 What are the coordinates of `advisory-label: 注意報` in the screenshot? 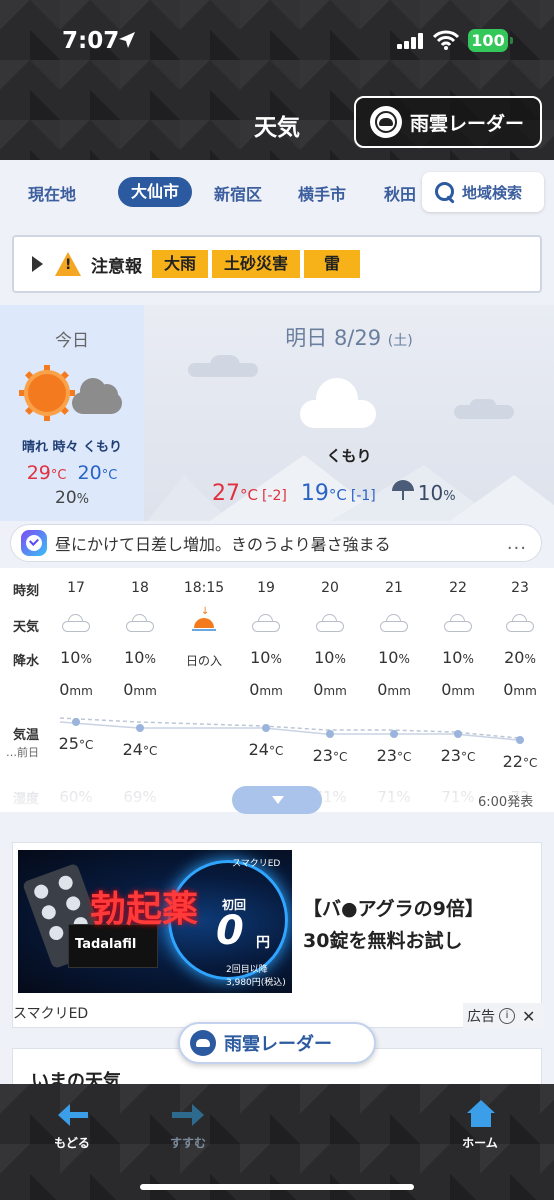 It's located at (116, 266).